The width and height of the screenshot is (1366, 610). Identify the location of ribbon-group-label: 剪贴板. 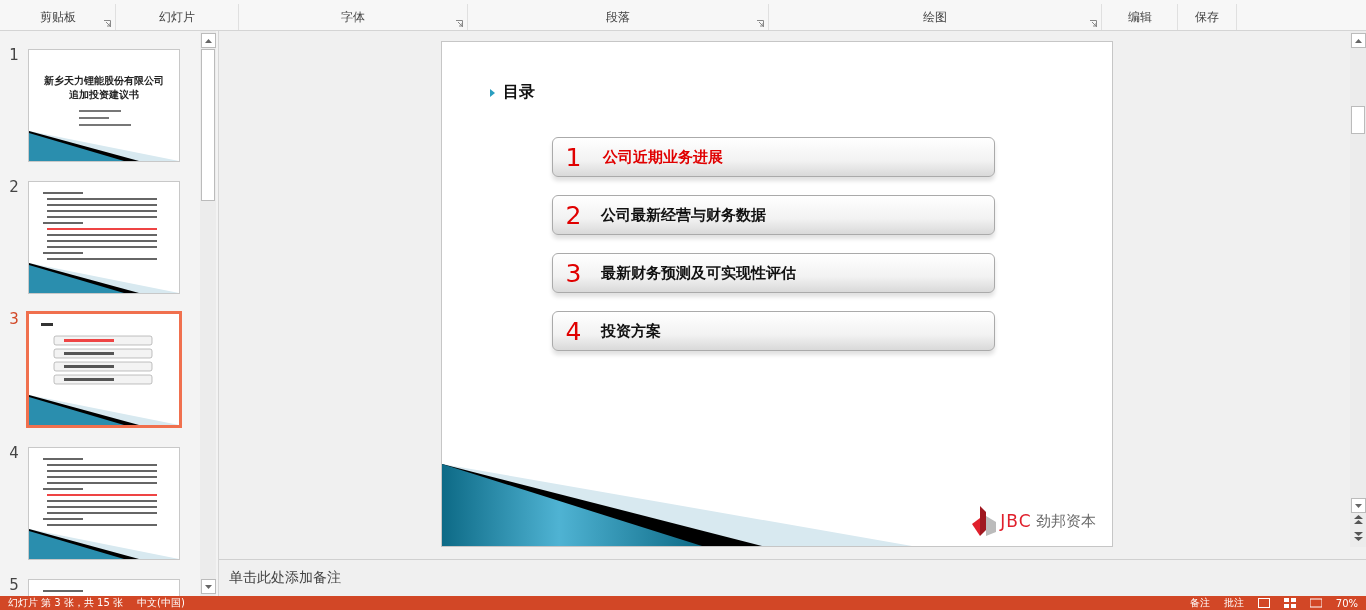
(57, 17).